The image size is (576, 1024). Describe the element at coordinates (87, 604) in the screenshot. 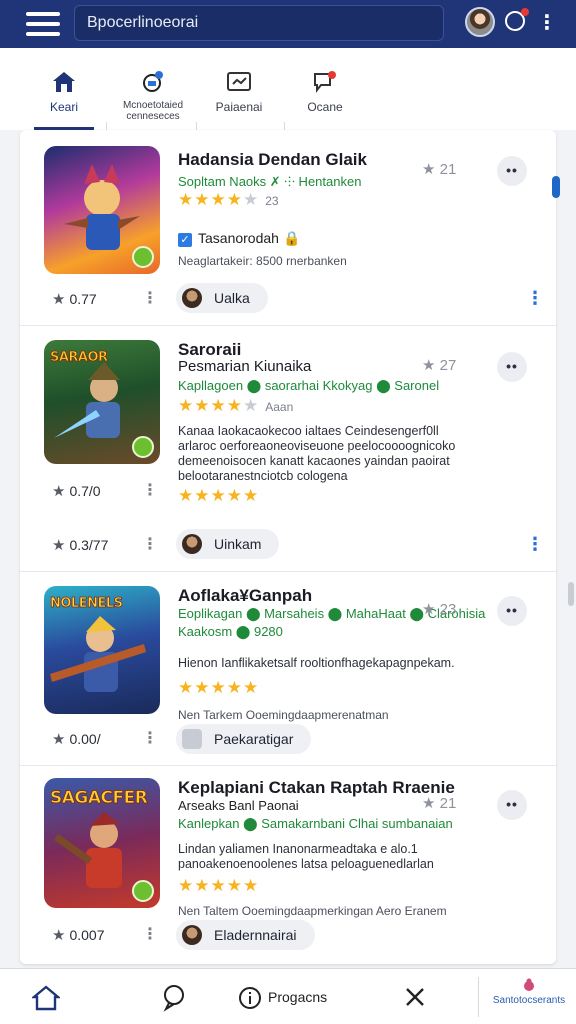

I see `thumbnail-logo: NOLENELS` at that location.